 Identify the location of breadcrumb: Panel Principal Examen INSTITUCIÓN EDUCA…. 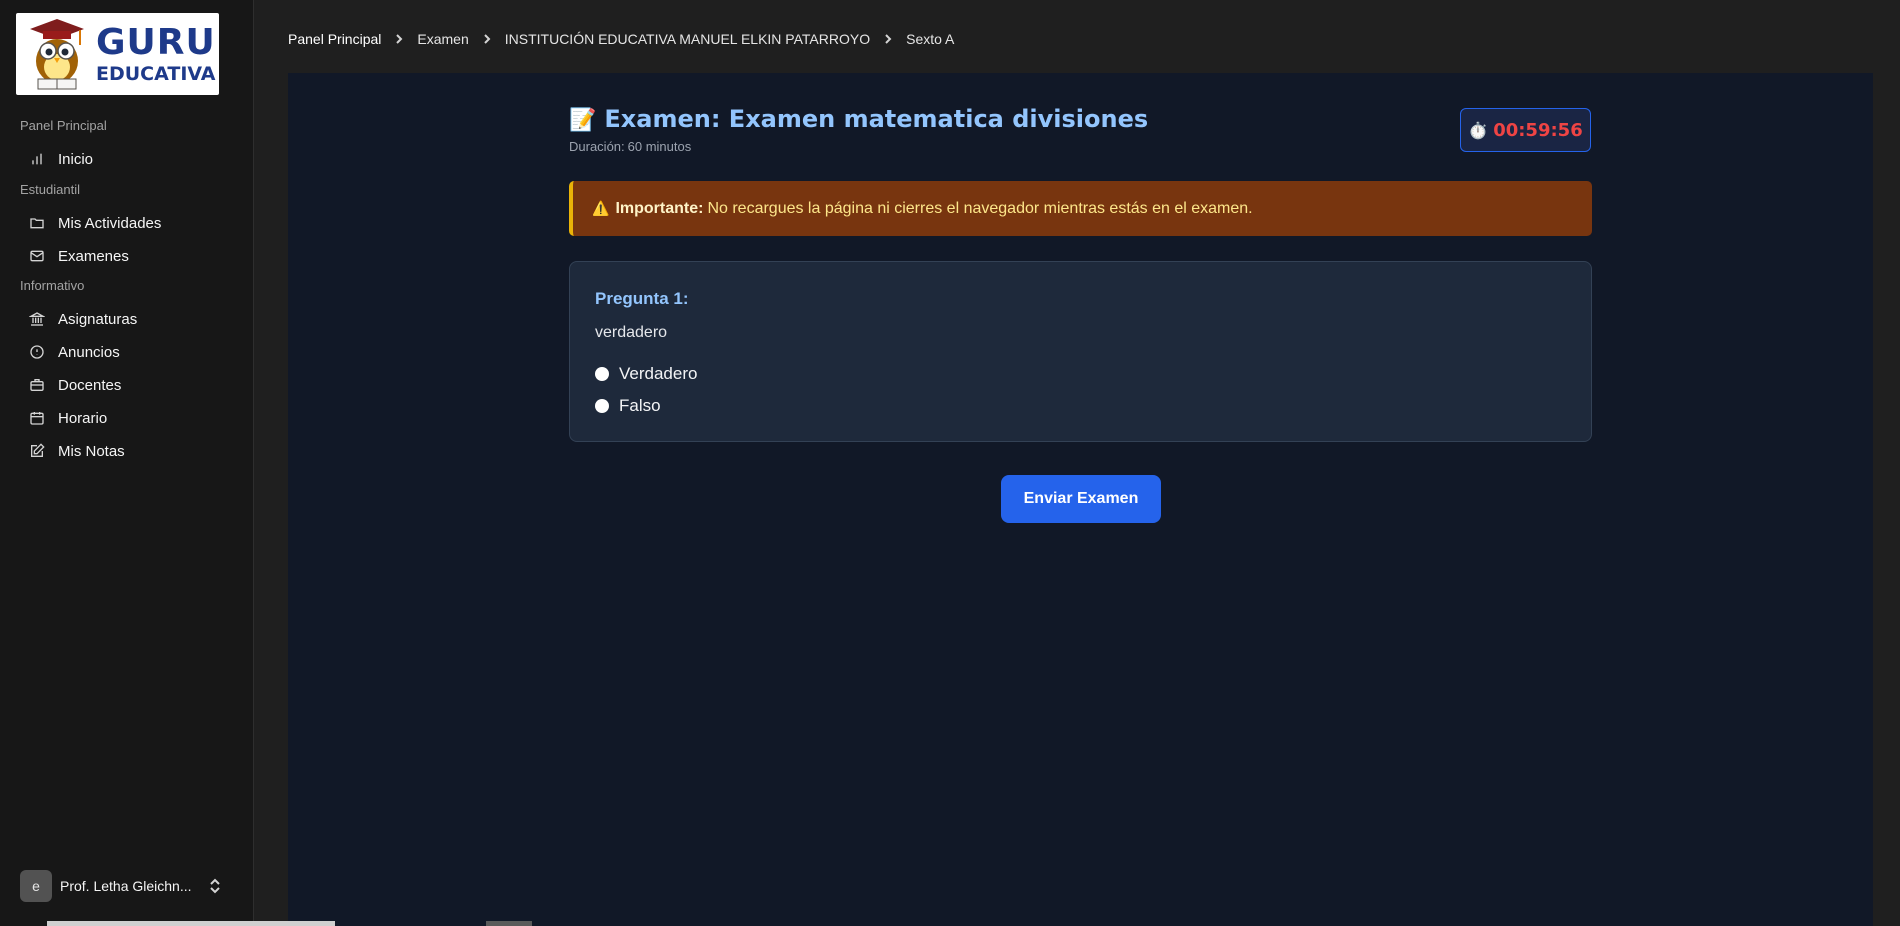
(621, 39).